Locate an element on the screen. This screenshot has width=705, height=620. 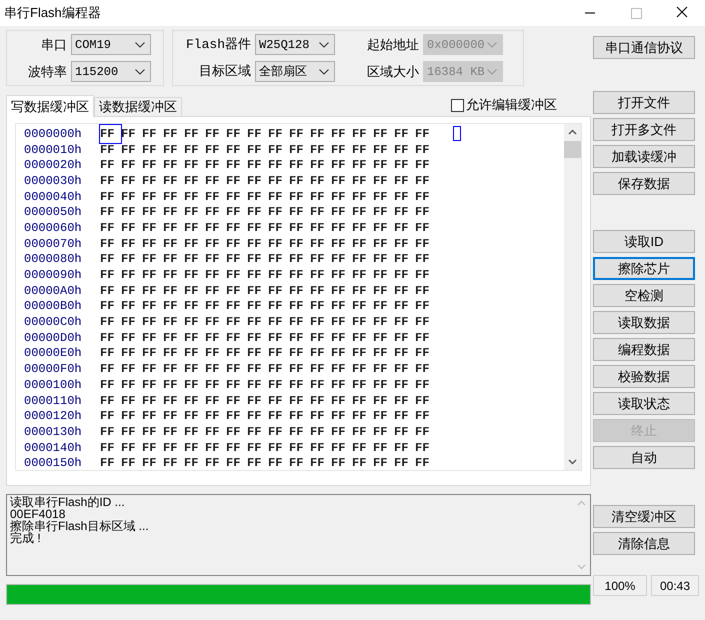
dropdown: 全部扇区 is located at coordinates (295, 71).